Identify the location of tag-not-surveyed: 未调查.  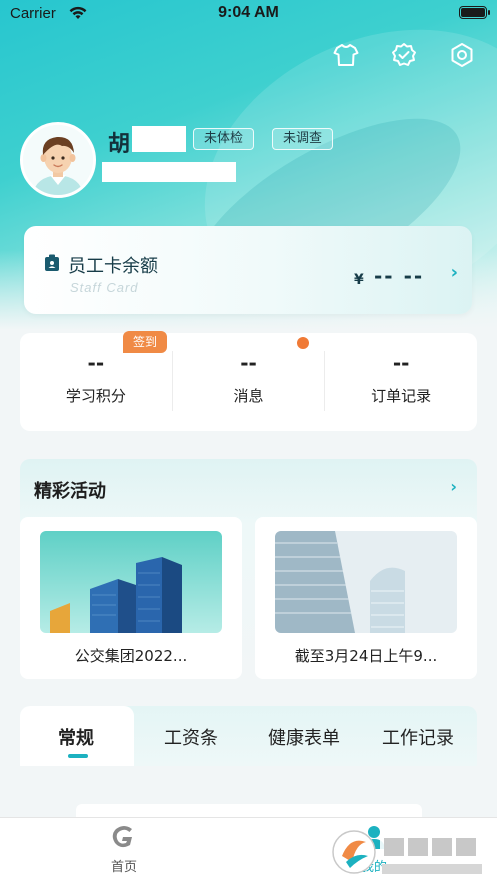
(303, 139).